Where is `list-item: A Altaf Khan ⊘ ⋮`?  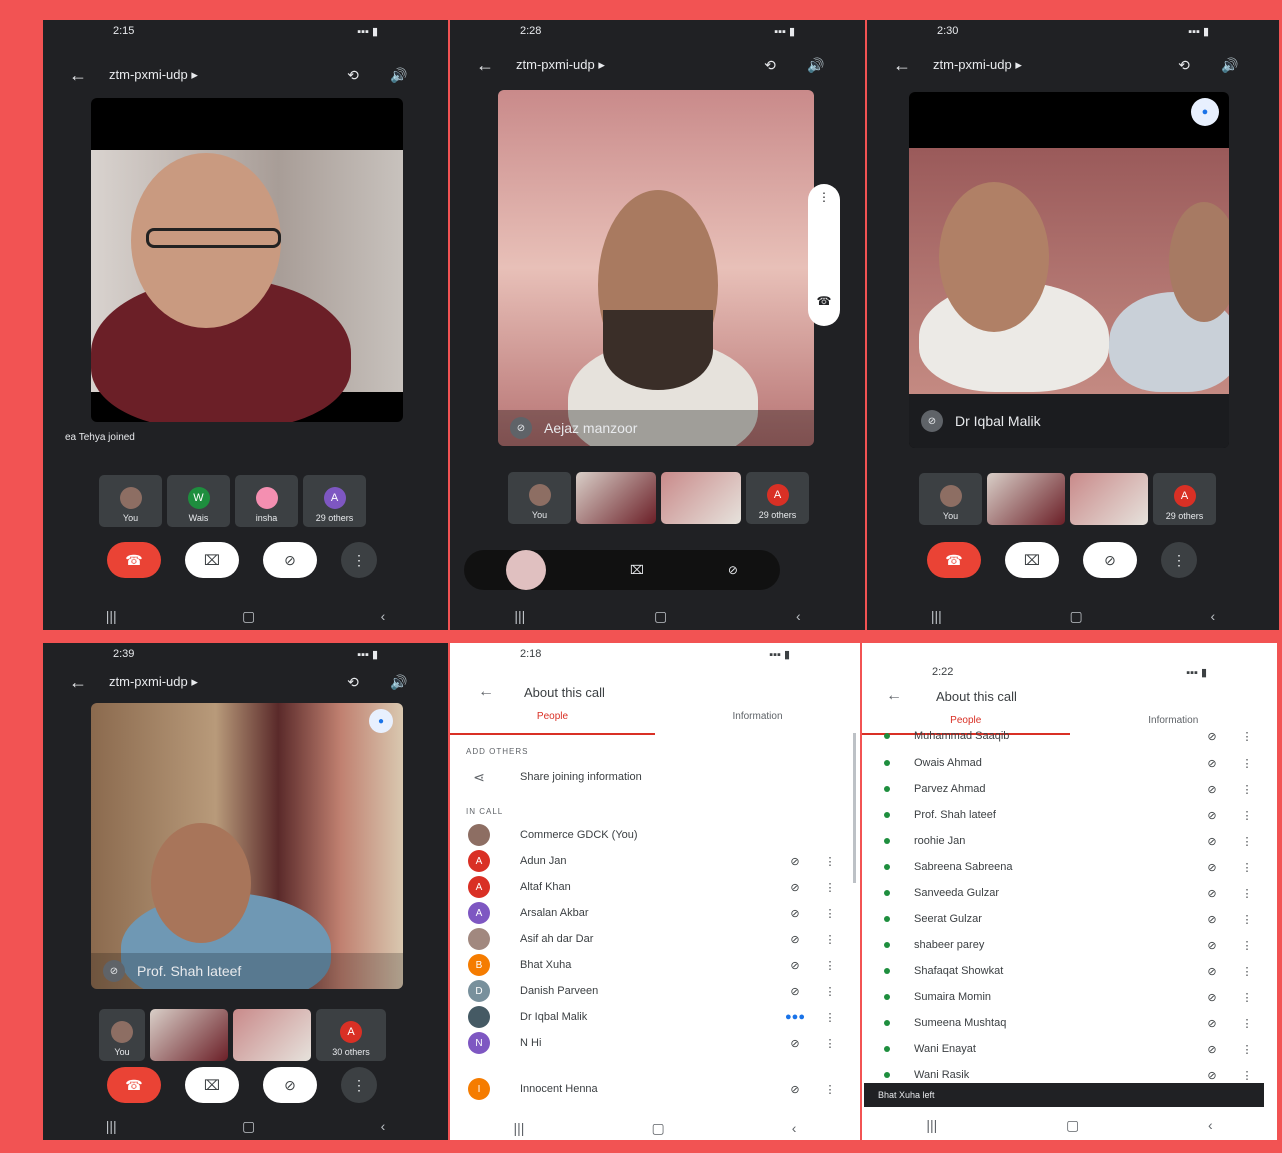 list-item: A Altaf Khan ⊘ ⋮ is located at coordinates (654, 887).